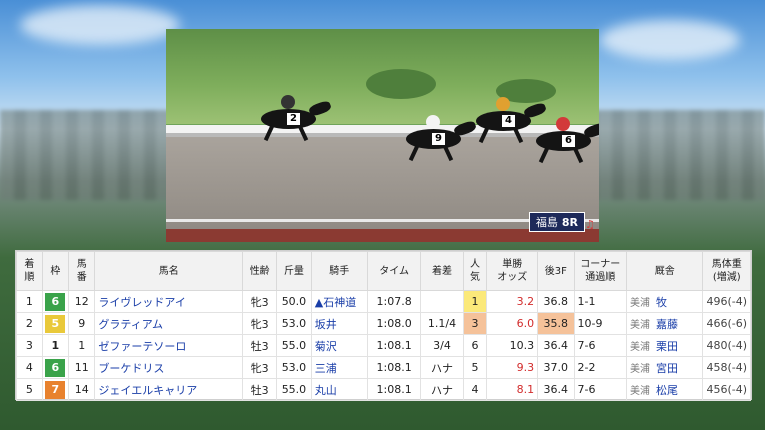  Describe the element at coordinates (569, 222) in the screenshot. I see `race-number: 8R` at that location.